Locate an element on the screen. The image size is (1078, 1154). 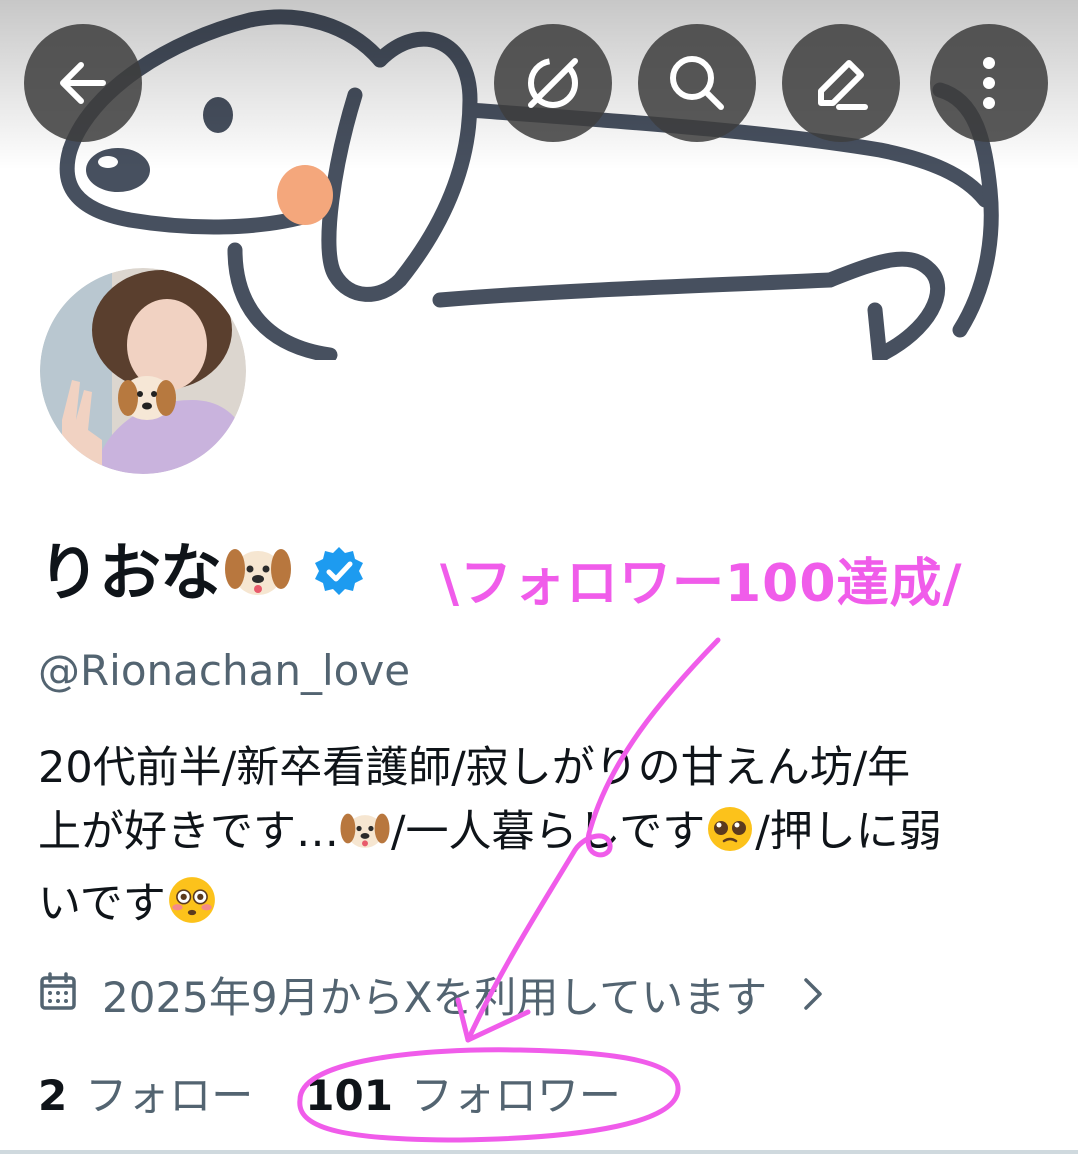
follow-stats: 2 フォロー 101 フォロワー is located at coordinates (329, 1096).